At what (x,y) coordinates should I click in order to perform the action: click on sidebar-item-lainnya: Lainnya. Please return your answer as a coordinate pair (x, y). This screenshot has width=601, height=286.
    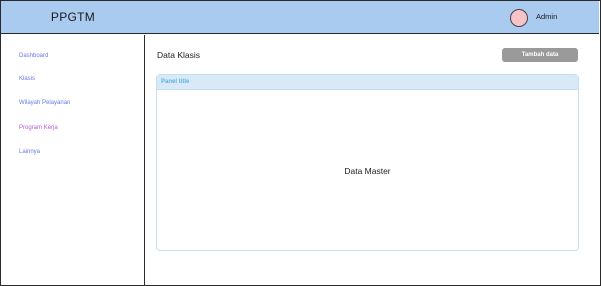
    Looking at the image, I should click on (29, 152).